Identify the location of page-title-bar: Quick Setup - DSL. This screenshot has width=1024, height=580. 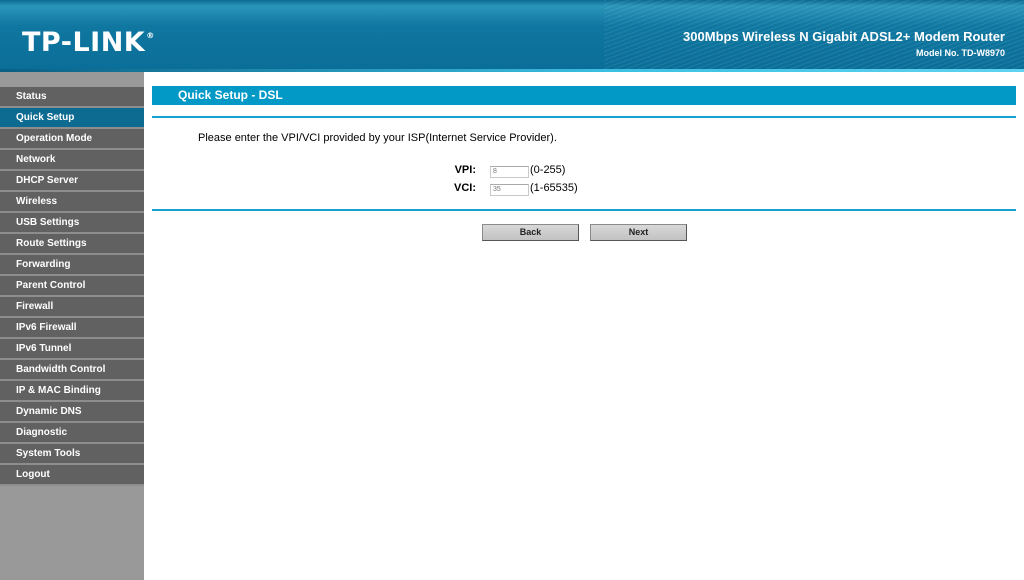
(584, 95).